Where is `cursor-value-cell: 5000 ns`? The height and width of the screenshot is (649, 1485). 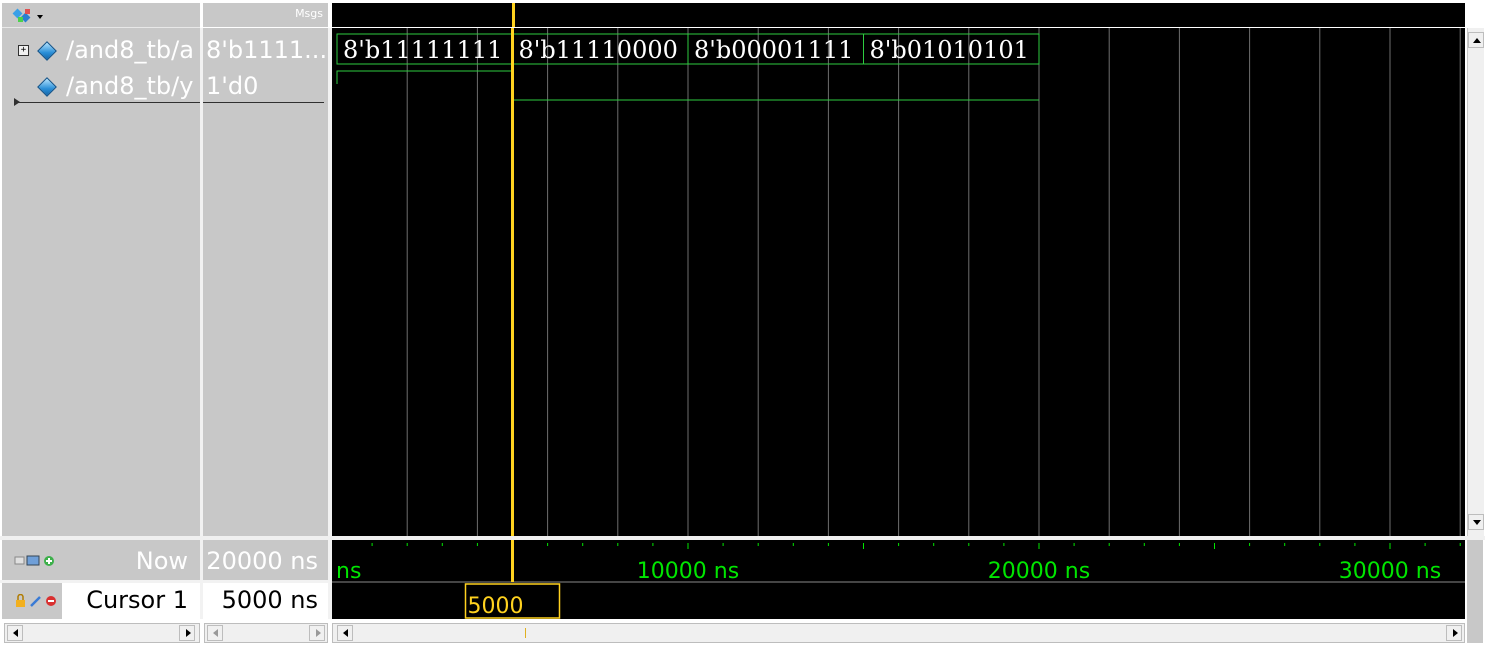
cursor-value-cell: 5000 ns is located at coordinates (265, 601).